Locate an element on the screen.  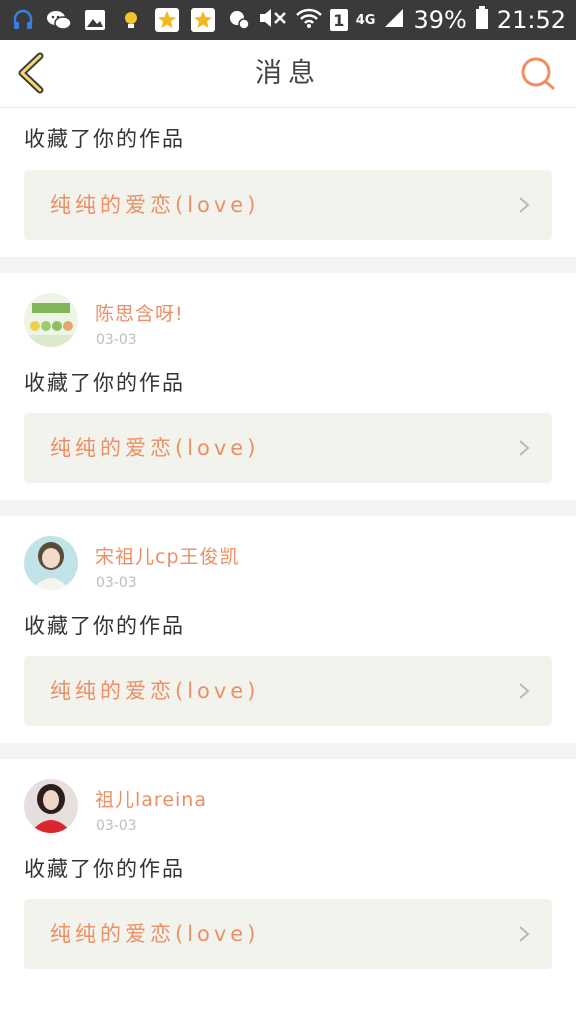
user-name: 宋祖儿cp王俊凯 is located at coordinates (167, 555).